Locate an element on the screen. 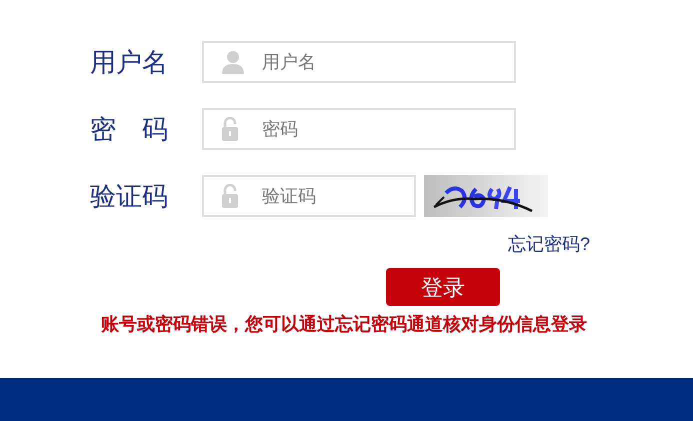 This screenshot has height=421, width=693. input-field: 密码 is located at coordinates (359, 129).